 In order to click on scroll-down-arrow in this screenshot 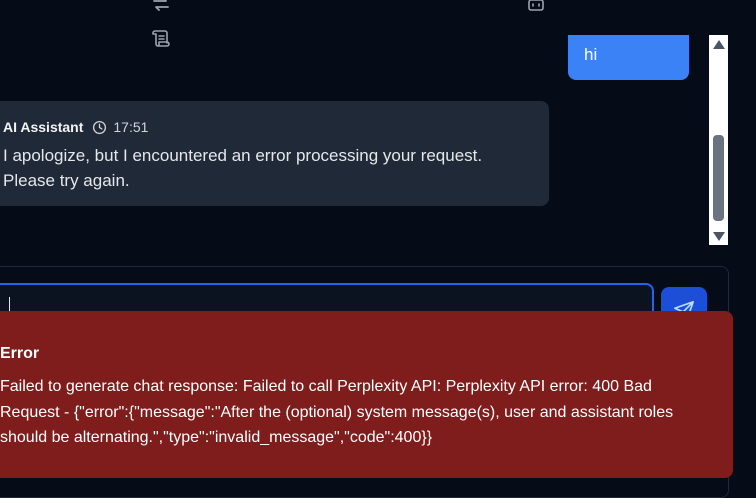, I will do `click(719, 236)`.